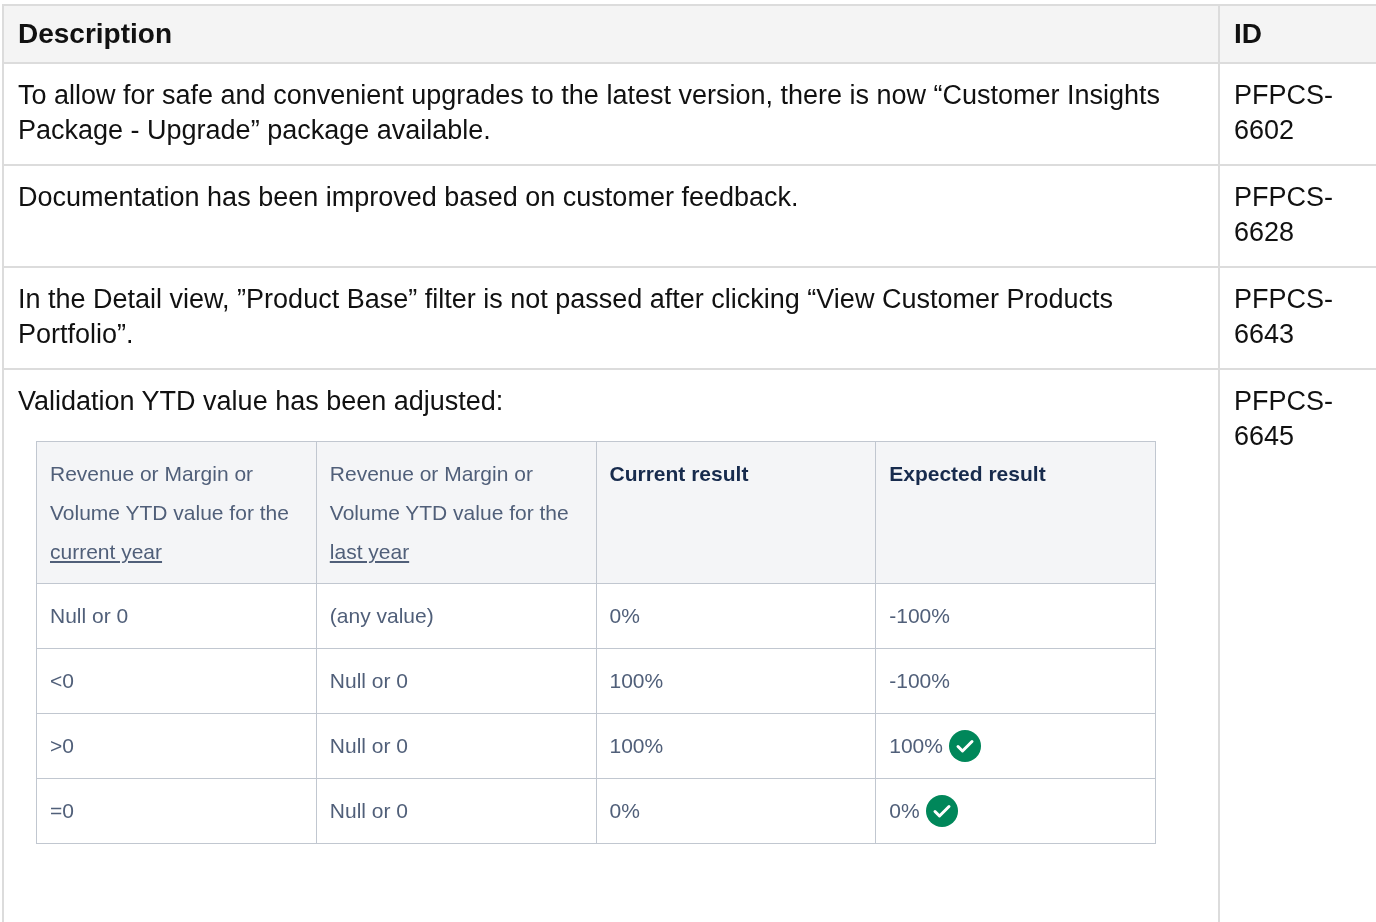  Describe the element at coordinates (968, 474) in the screenshot. I see `column-header: Expected result` at that location.